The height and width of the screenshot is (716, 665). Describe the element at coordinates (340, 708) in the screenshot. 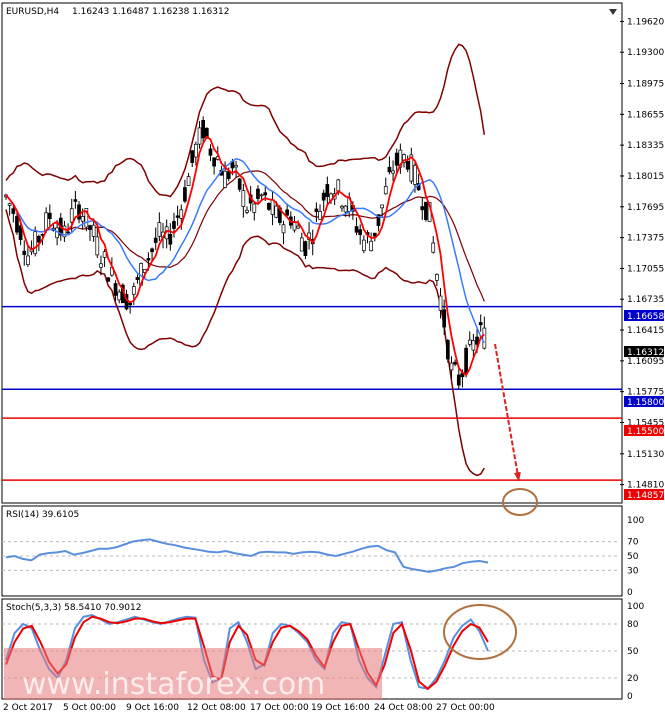

I see `time-tick-label: 19 Oct 16:00` at that location.